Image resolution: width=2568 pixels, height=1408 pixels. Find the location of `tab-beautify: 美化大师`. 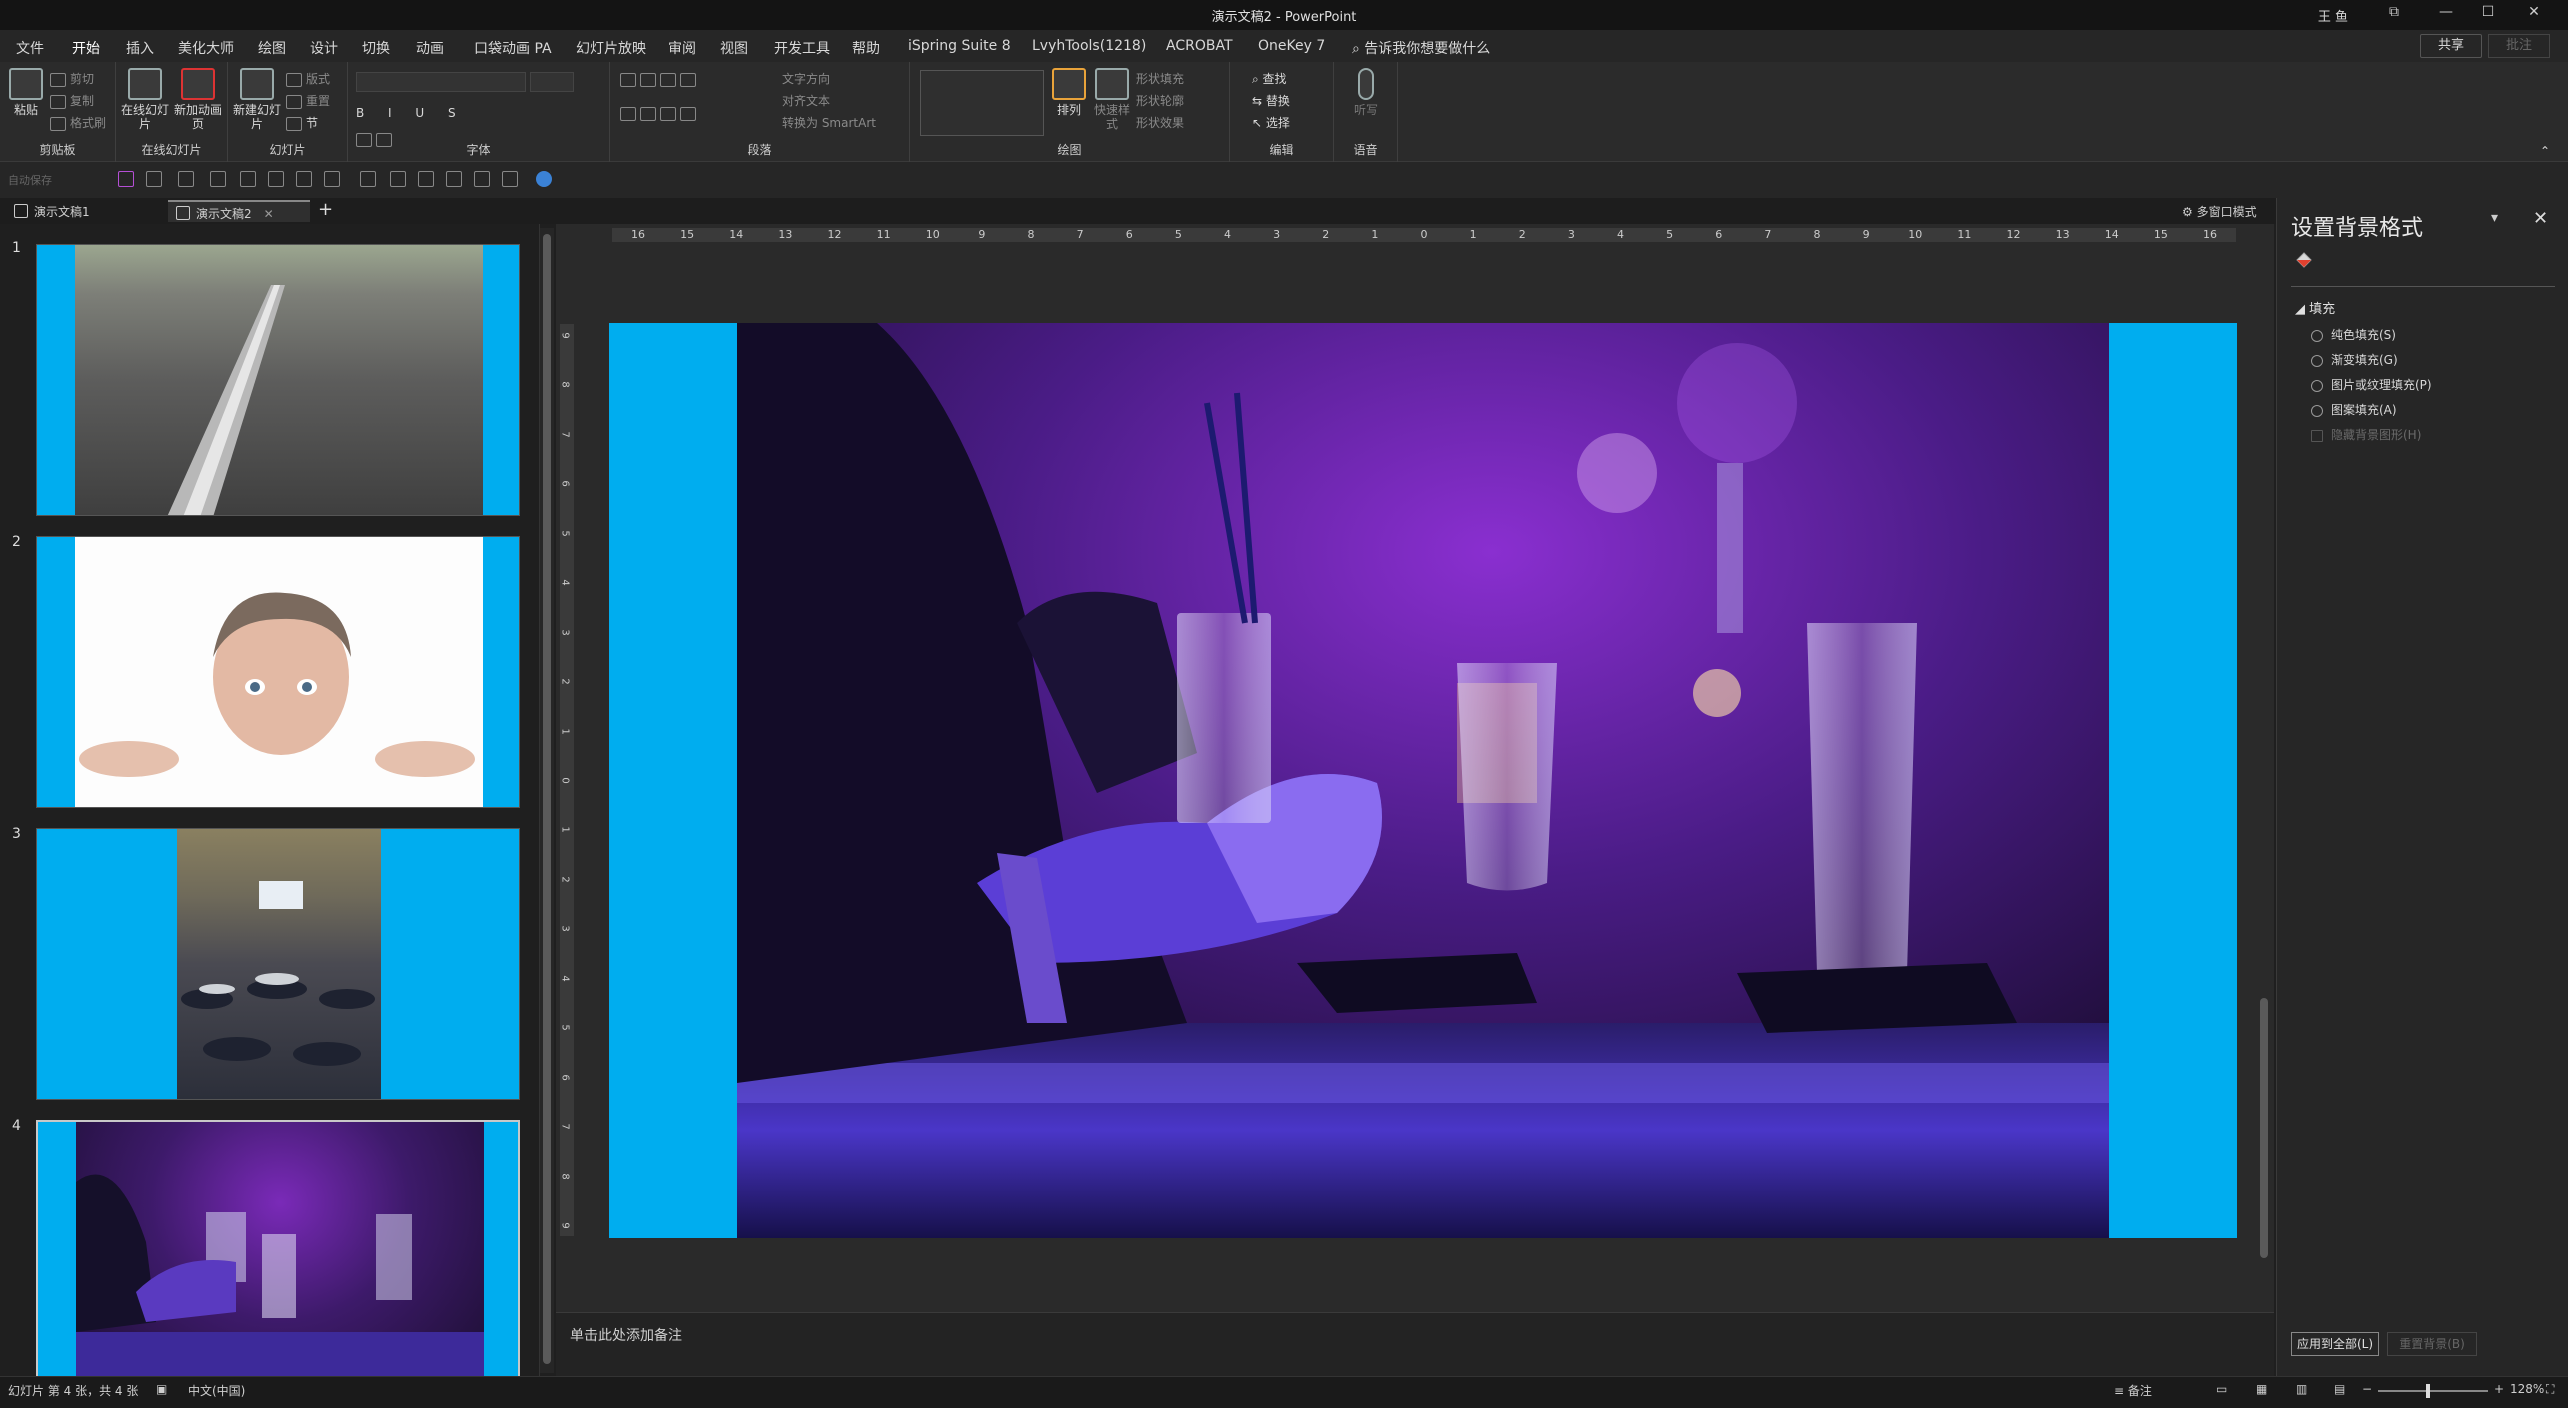

tab-beautify: 美化大师 is located at coordinates (206, 48).